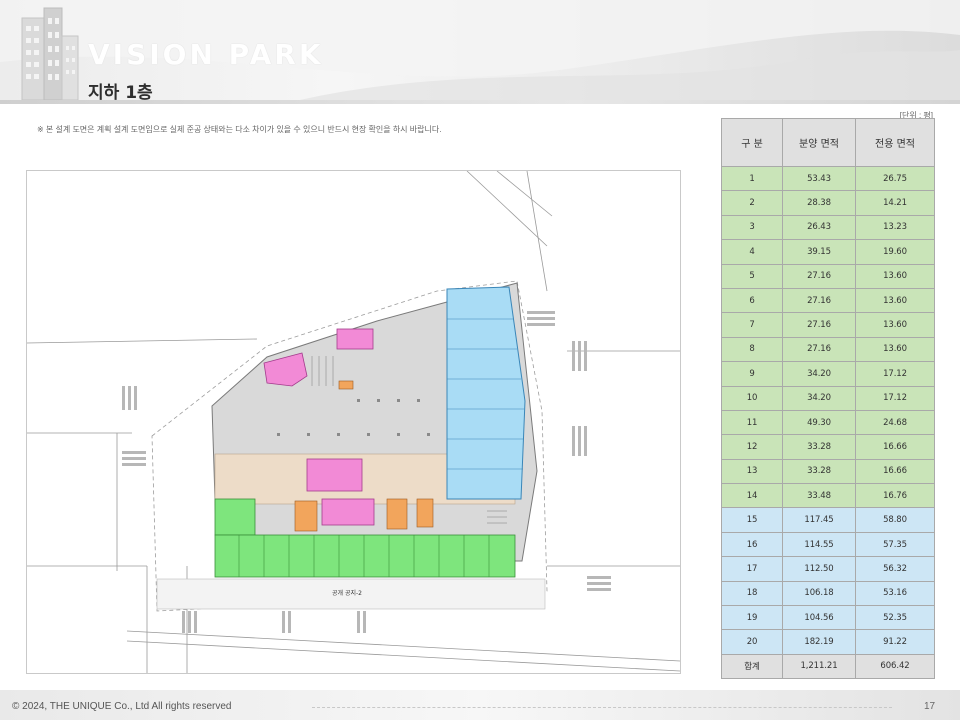  Describe the element at coordinates (819, 496) in the screenshot. I see `sale-area: 33.48` at that location.